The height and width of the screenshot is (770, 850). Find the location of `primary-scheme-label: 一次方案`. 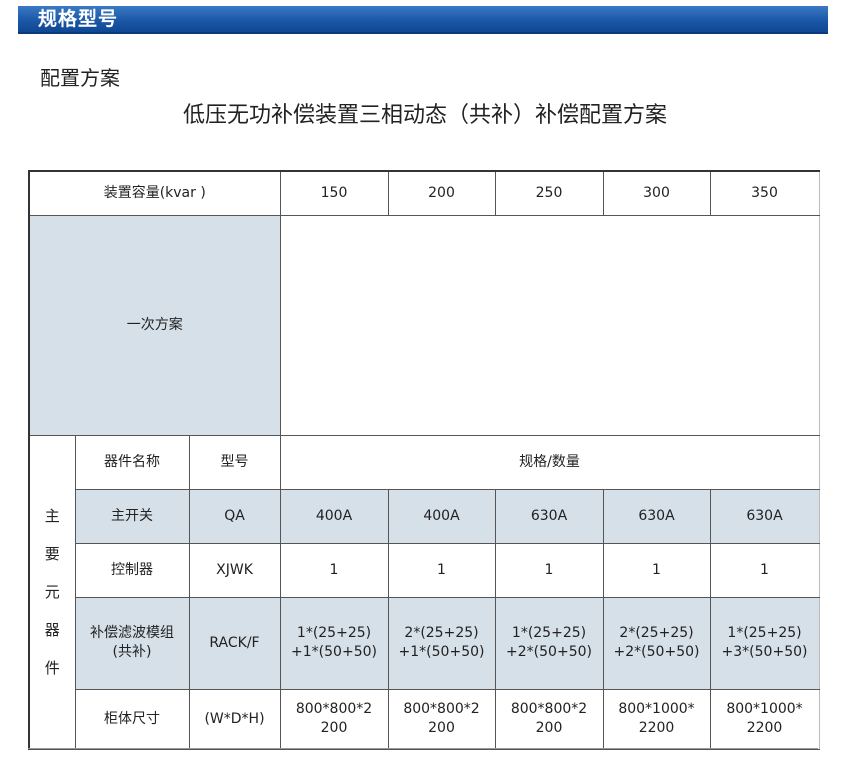

primary-scheme-label: 一次方案 is located at coordinates (154, 325).